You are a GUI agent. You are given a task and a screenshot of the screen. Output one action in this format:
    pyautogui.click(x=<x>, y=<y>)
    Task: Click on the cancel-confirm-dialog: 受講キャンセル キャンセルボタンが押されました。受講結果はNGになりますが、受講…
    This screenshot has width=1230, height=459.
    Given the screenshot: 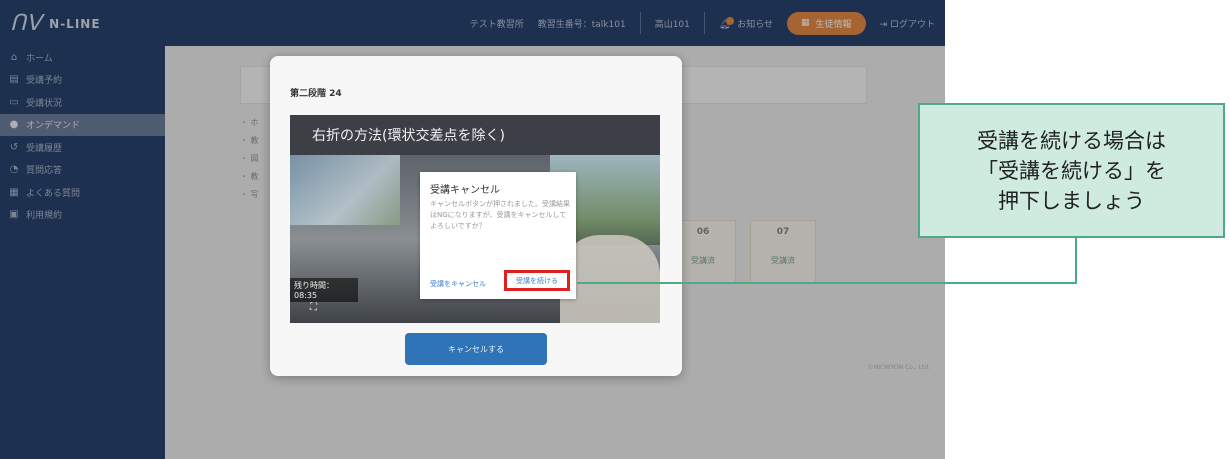 What is the action you would take?
    pyautogui.click(x=498, y=235)
    